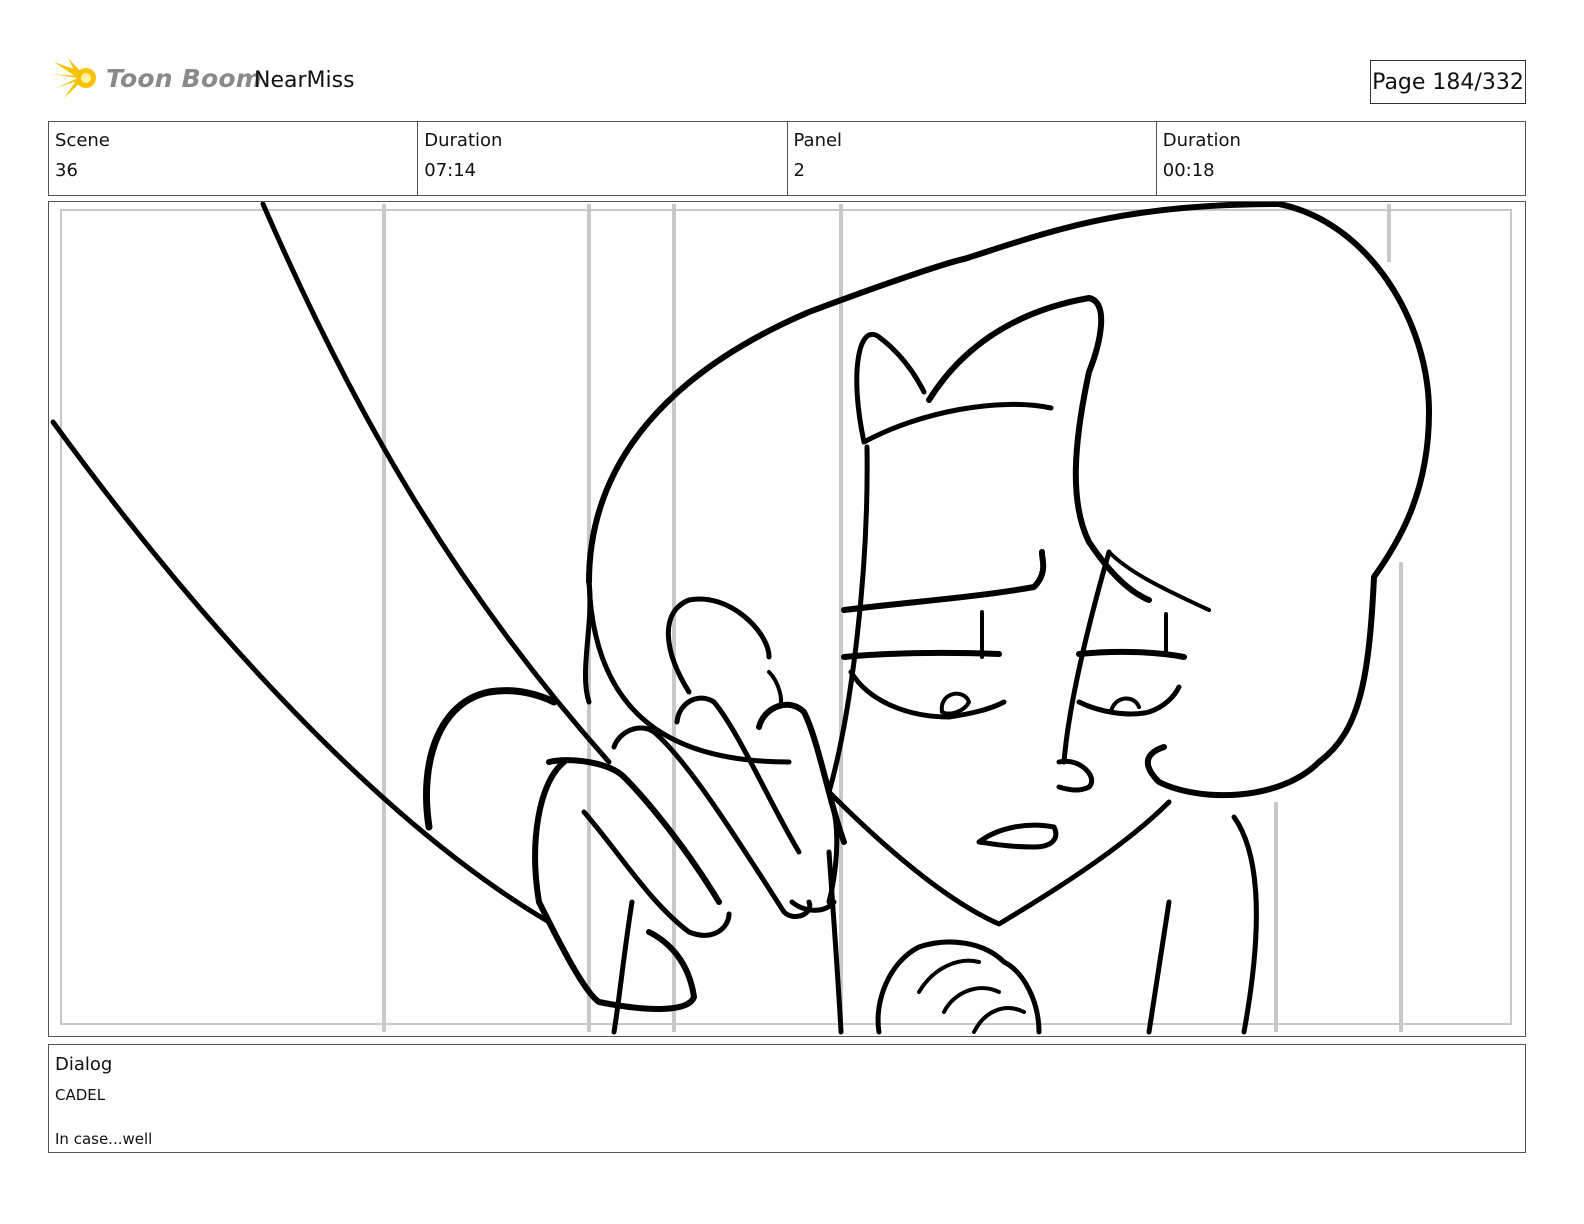  What do you see at coordinates (104, 1139) in the screenshot?
I see `dialog-line: In case...well` at bounding box center [104, 1139].